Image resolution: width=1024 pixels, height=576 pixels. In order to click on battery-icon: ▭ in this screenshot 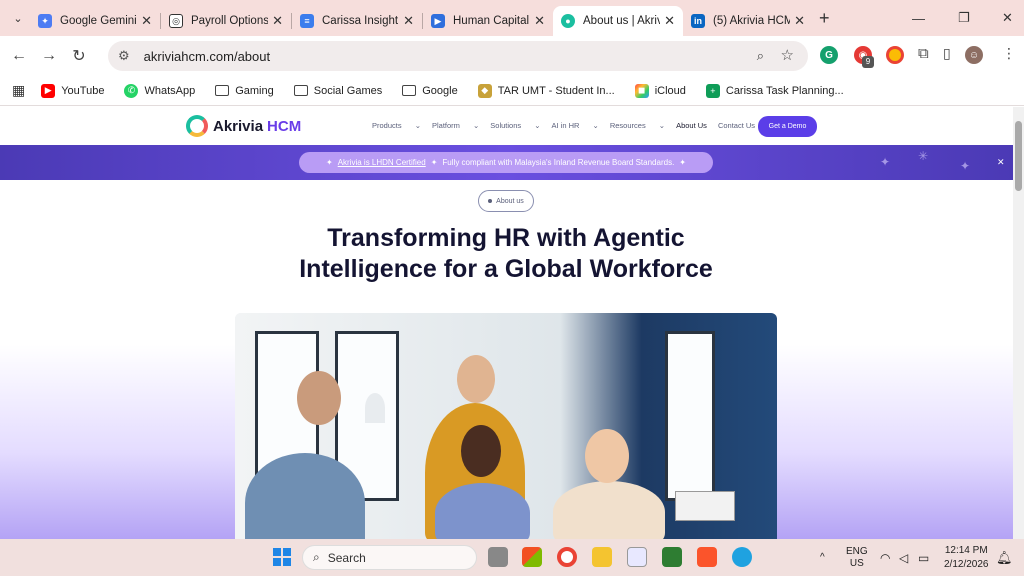, I will do `click(923, 557)`.